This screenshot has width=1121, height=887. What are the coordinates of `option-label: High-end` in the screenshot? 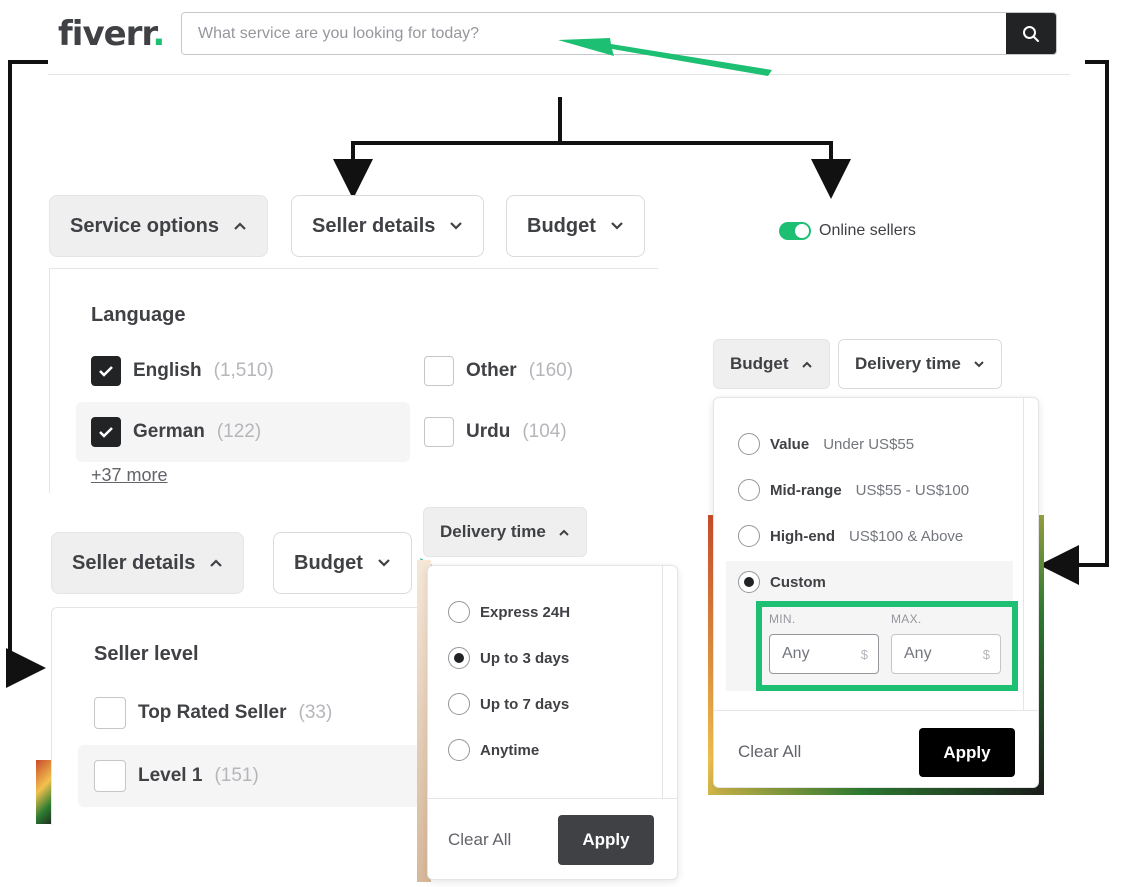 It's located at (802, 536).